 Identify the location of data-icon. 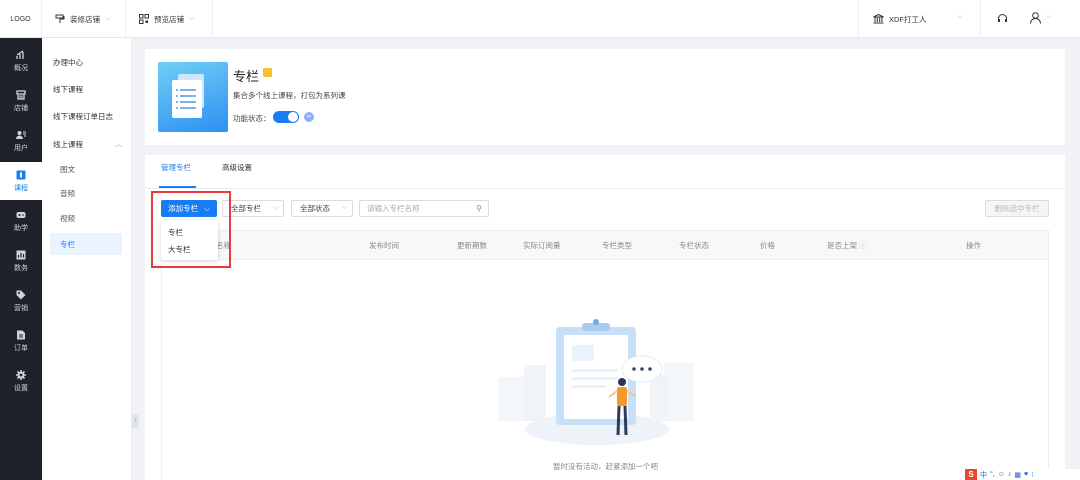
(21, 254).